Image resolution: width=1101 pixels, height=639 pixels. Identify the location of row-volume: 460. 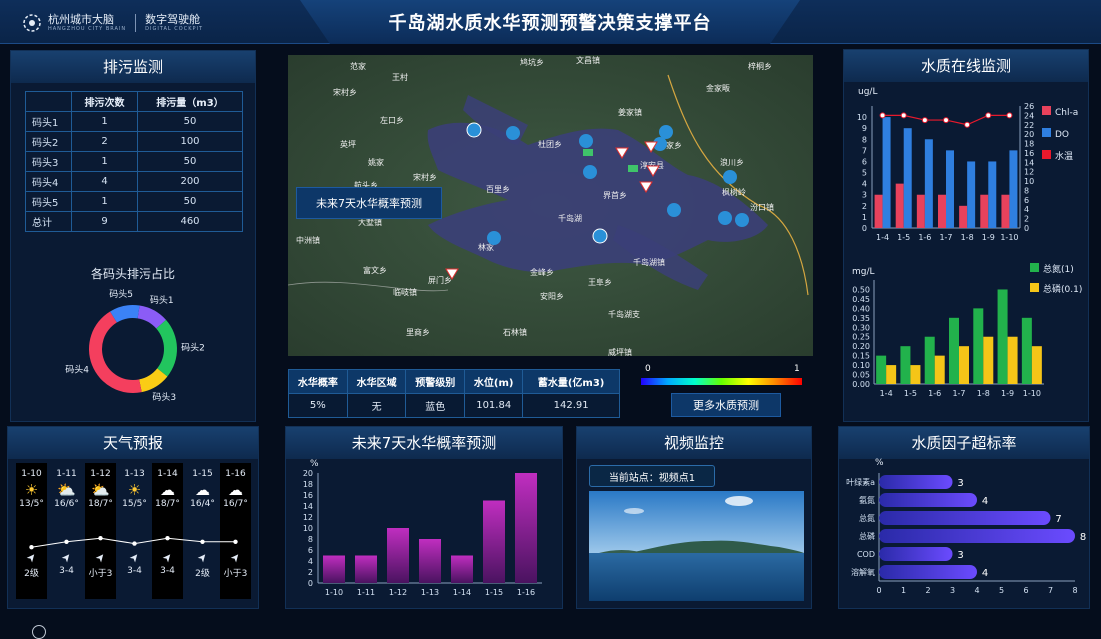
(190, 221).